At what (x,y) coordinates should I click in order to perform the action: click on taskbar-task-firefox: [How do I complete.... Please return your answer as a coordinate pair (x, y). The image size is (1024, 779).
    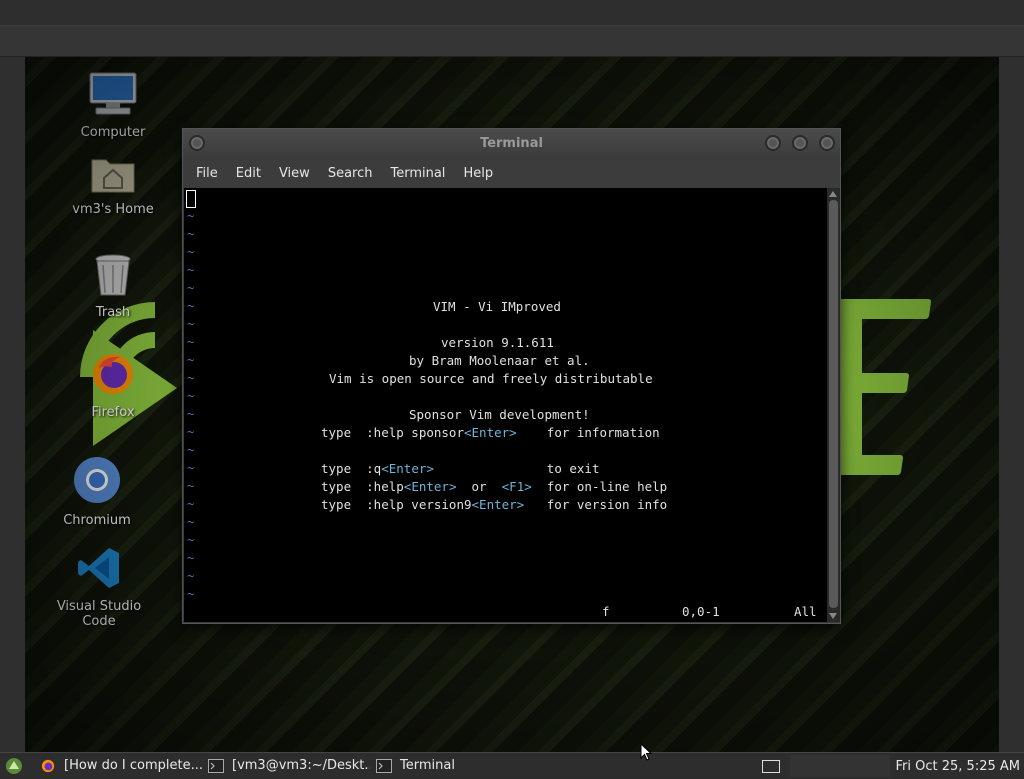
    Looking at the image, I should click on (118, 766).